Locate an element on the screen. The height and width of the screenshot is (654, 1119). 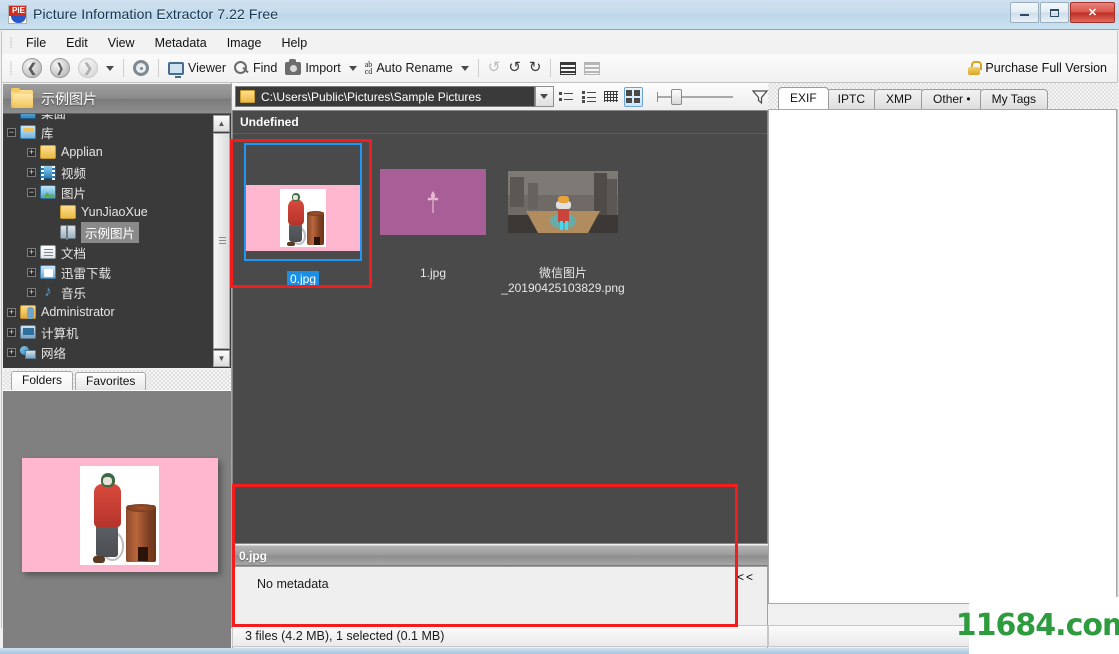
back-button: ❮ is located at coordinates (32, 68).